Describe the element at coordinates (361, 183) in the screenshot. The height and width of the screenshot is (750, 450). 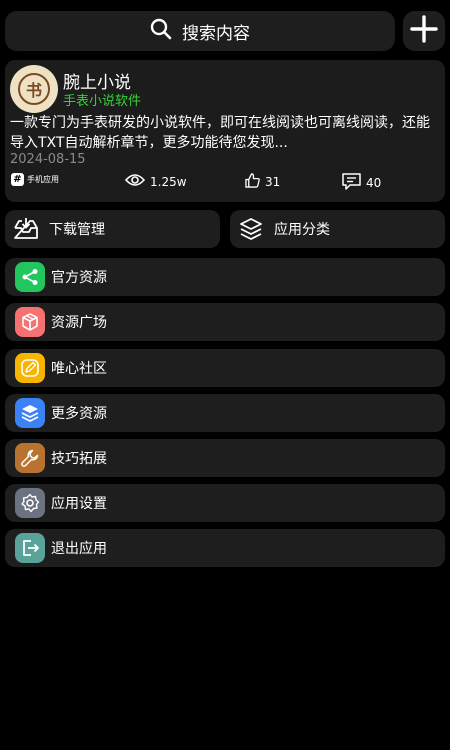
I see `comments-stat: 40` at that location.